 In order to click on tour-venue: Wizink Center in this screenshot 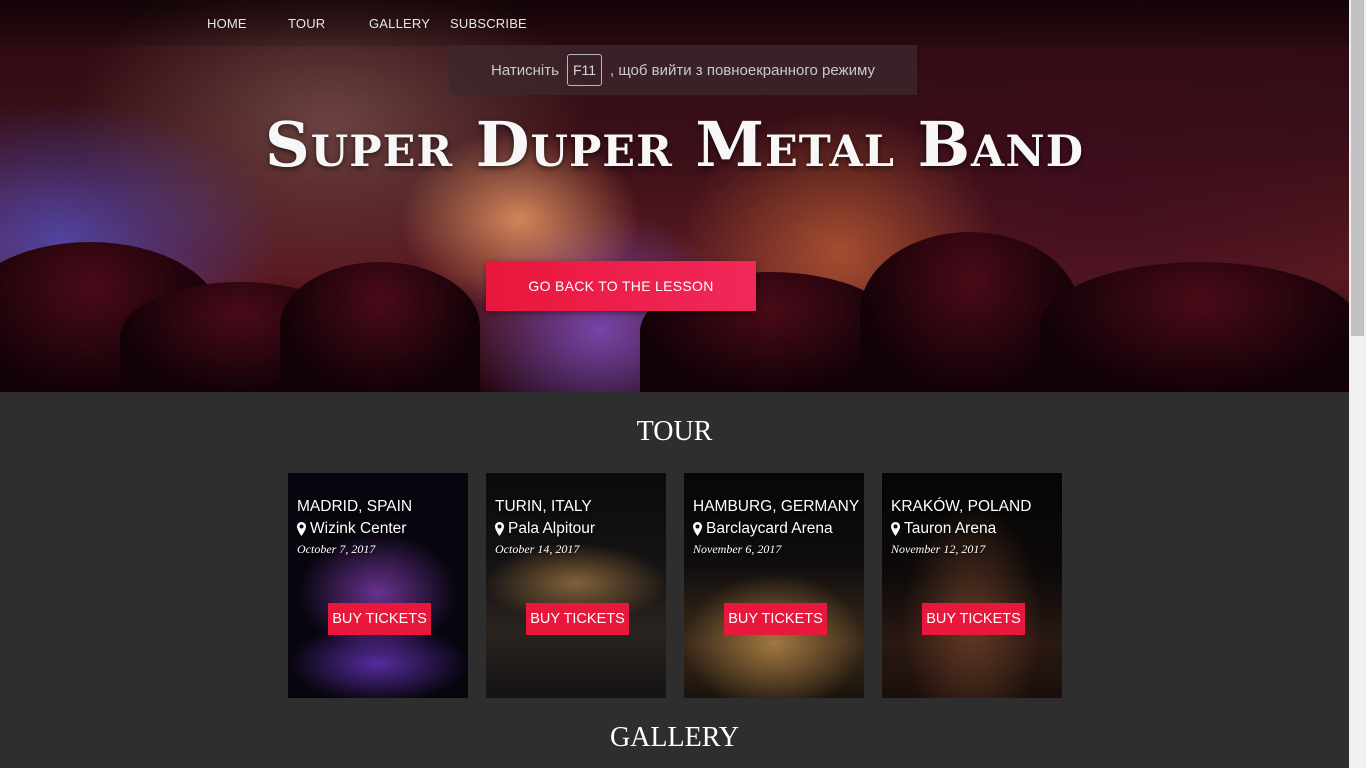, I will do `click(351, 529)`.